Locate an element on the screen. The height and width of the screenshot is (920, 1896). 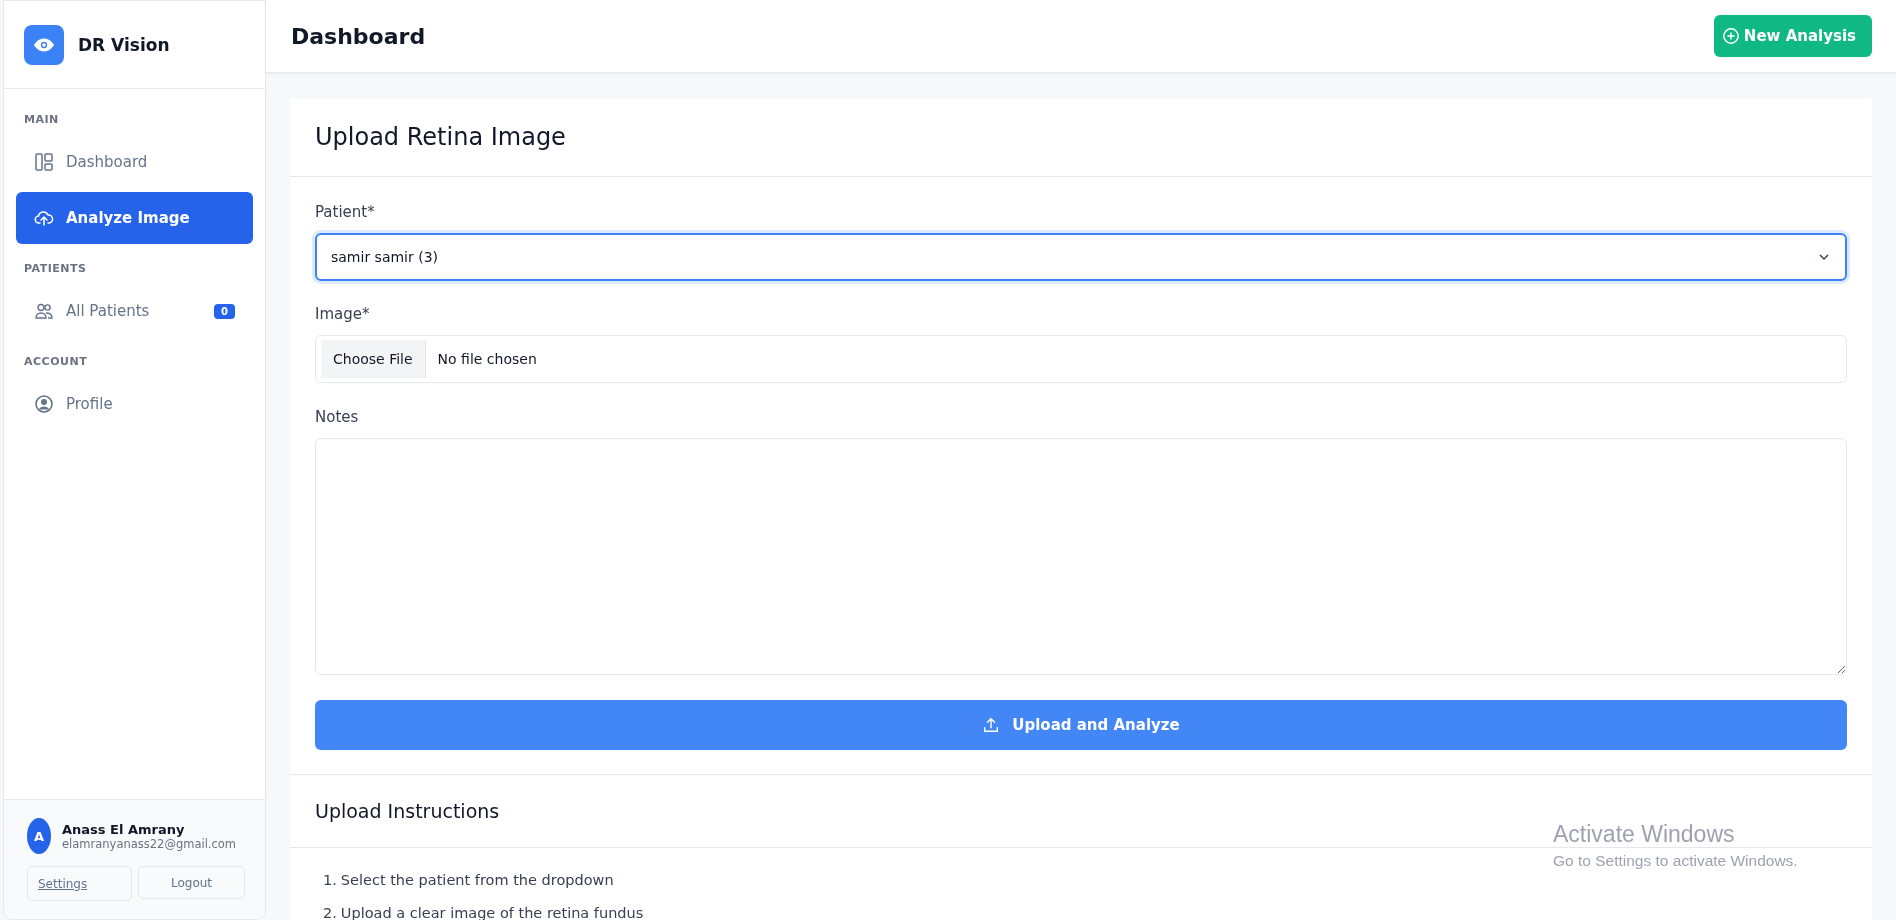
instruction-text: Select the patient from the dropdown is located at coordinates (477, 880).